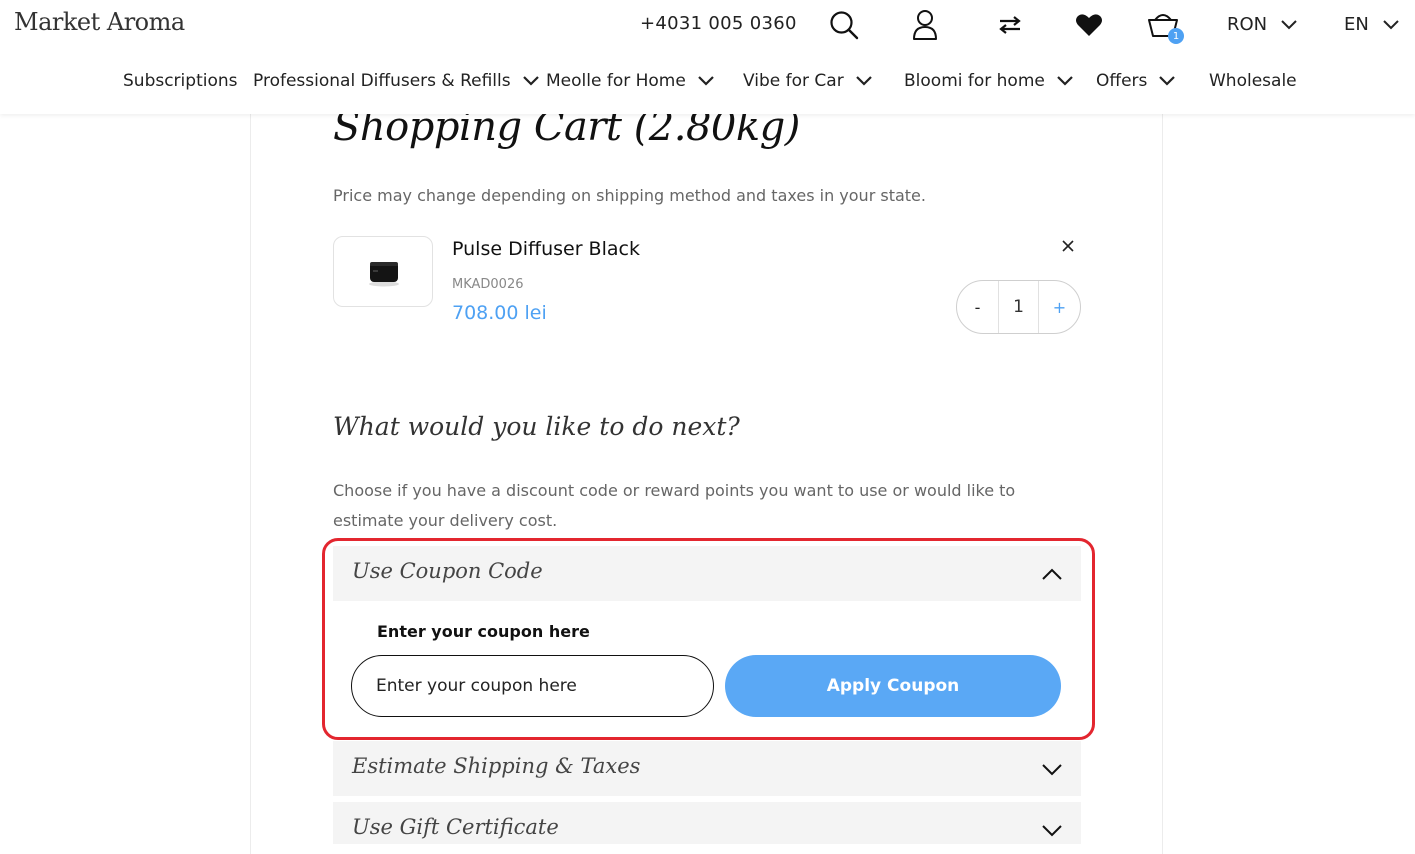 The height and width of the screenshot is (854, 1415). Describe the element at coordinates (546, 249) in the screenshot. I see `product-name: Pulse Diffuser Black` at that location.